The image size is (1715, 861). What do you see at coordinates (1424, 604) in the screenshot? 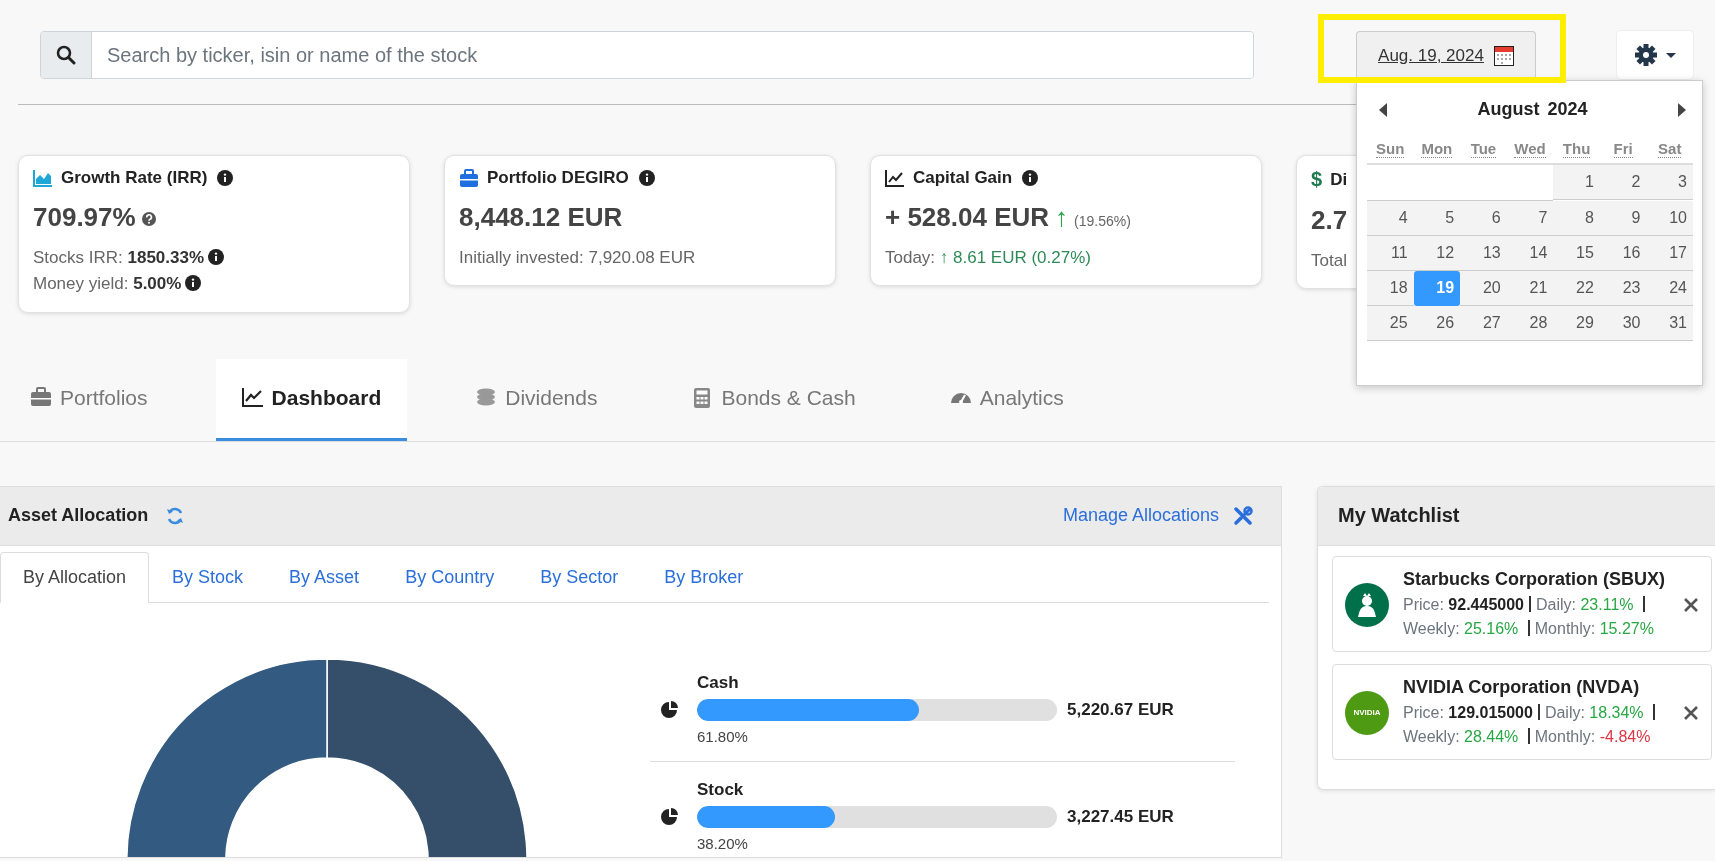
I see `price-label: Price:` at bounding box center [1424, 604].